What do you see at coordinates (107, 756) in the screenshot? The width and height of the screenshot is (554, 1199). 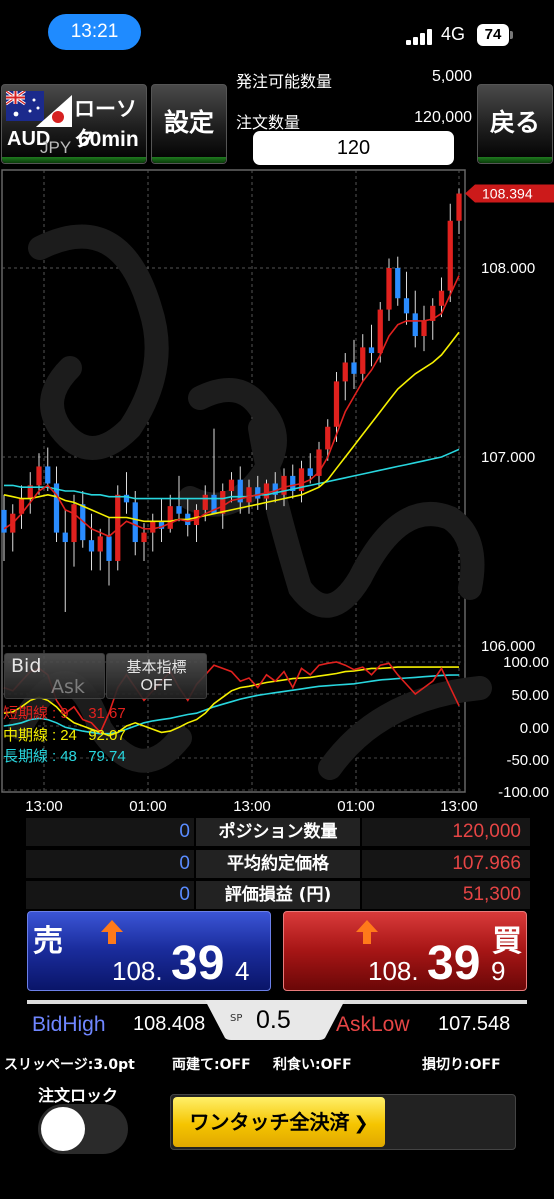 I see `legend-long-value: 79.74` at bounding box center [107, 756].